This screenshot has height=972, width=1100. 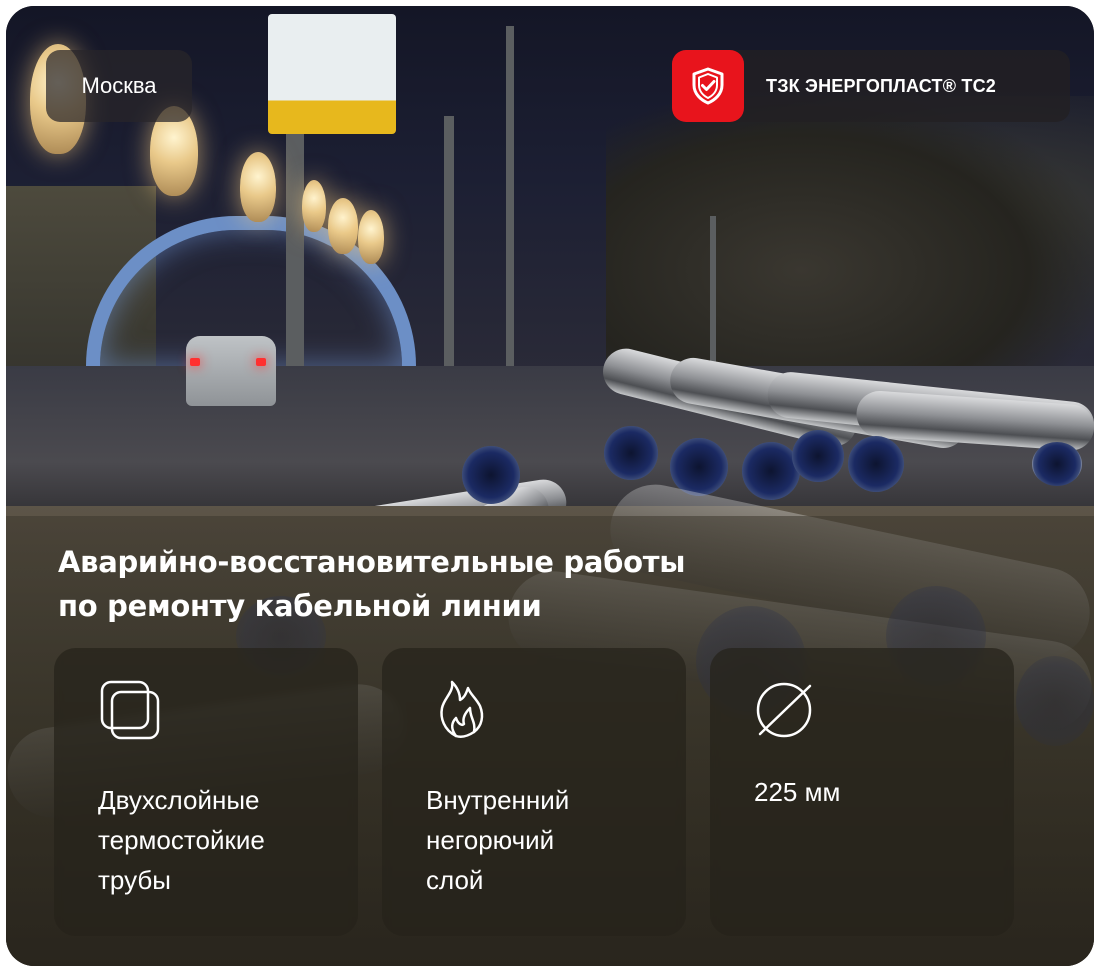 What do you see at coordinates (231, 371) in the screenshot?
I see `car` at bounding box center [231, 371].